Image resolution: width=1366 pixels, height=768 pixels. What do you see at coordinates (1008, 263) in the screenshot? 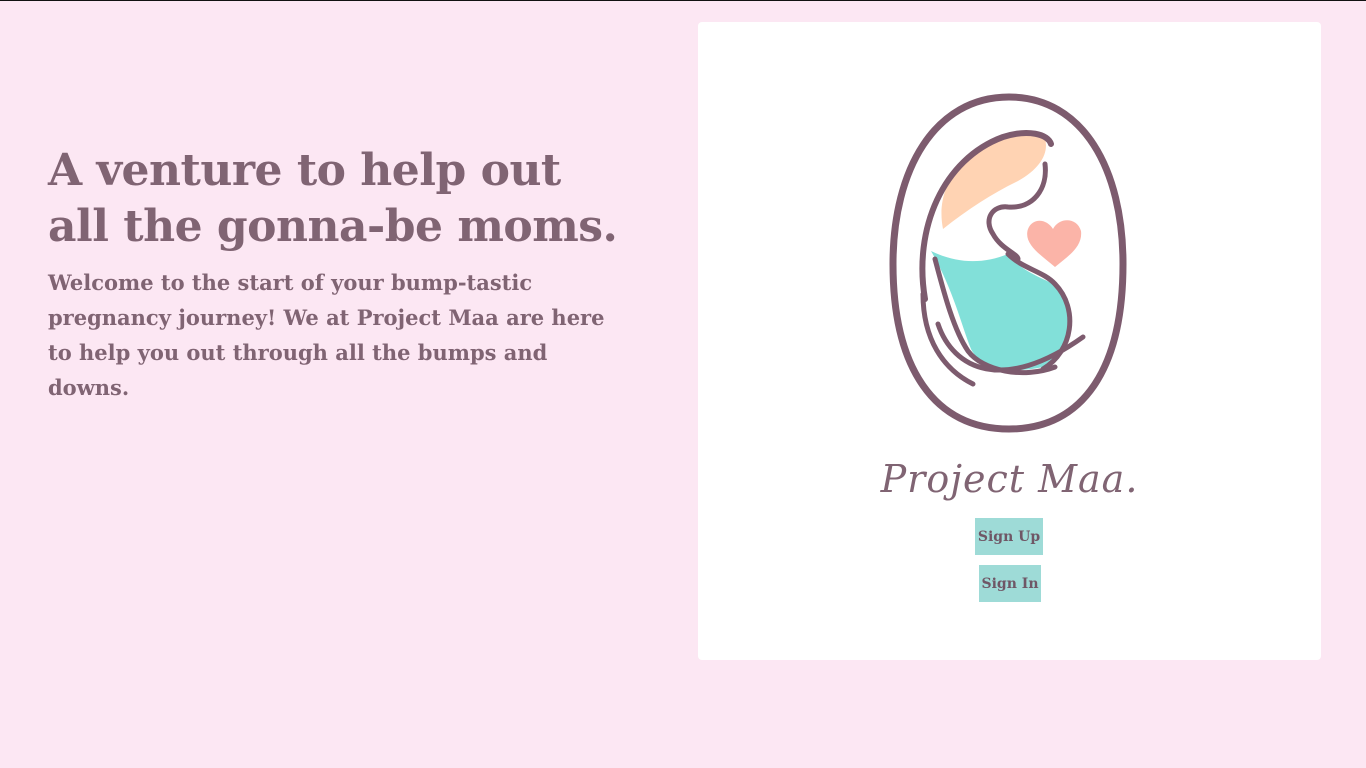
I see `pregnant-mother-logo-icon` at bounding box center [1008, 263].